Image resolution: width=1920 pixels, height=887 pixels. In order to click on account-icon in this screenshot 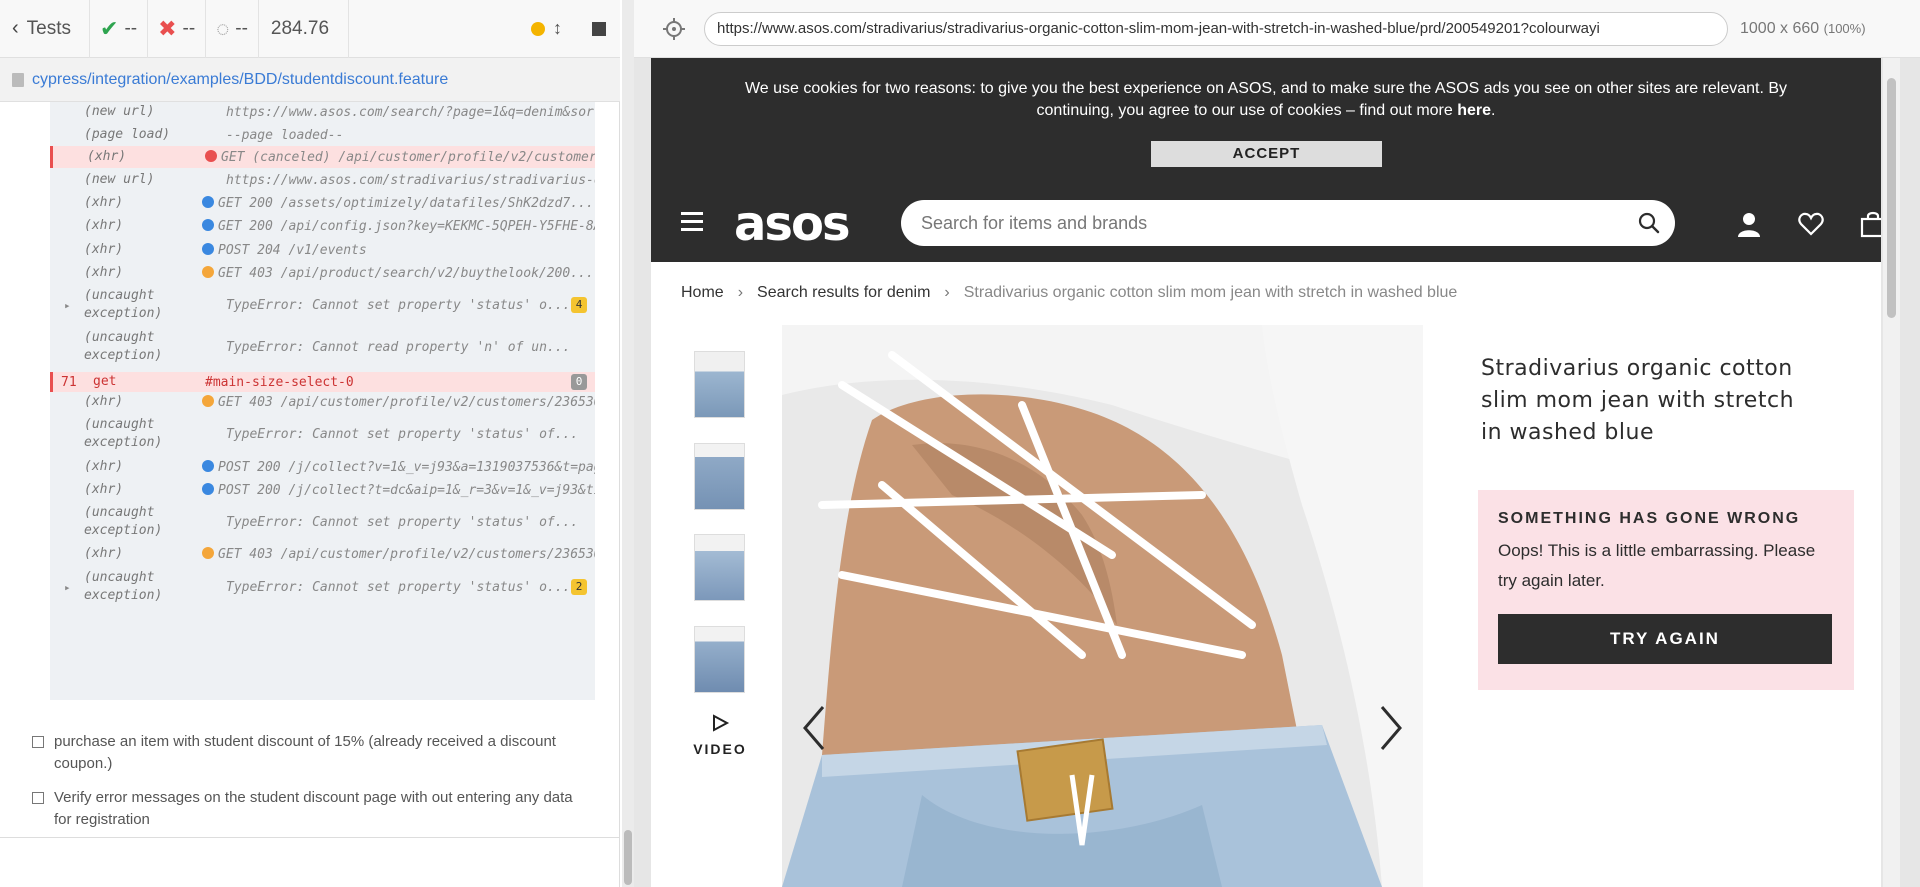, I will do `click(1749, 224)`.